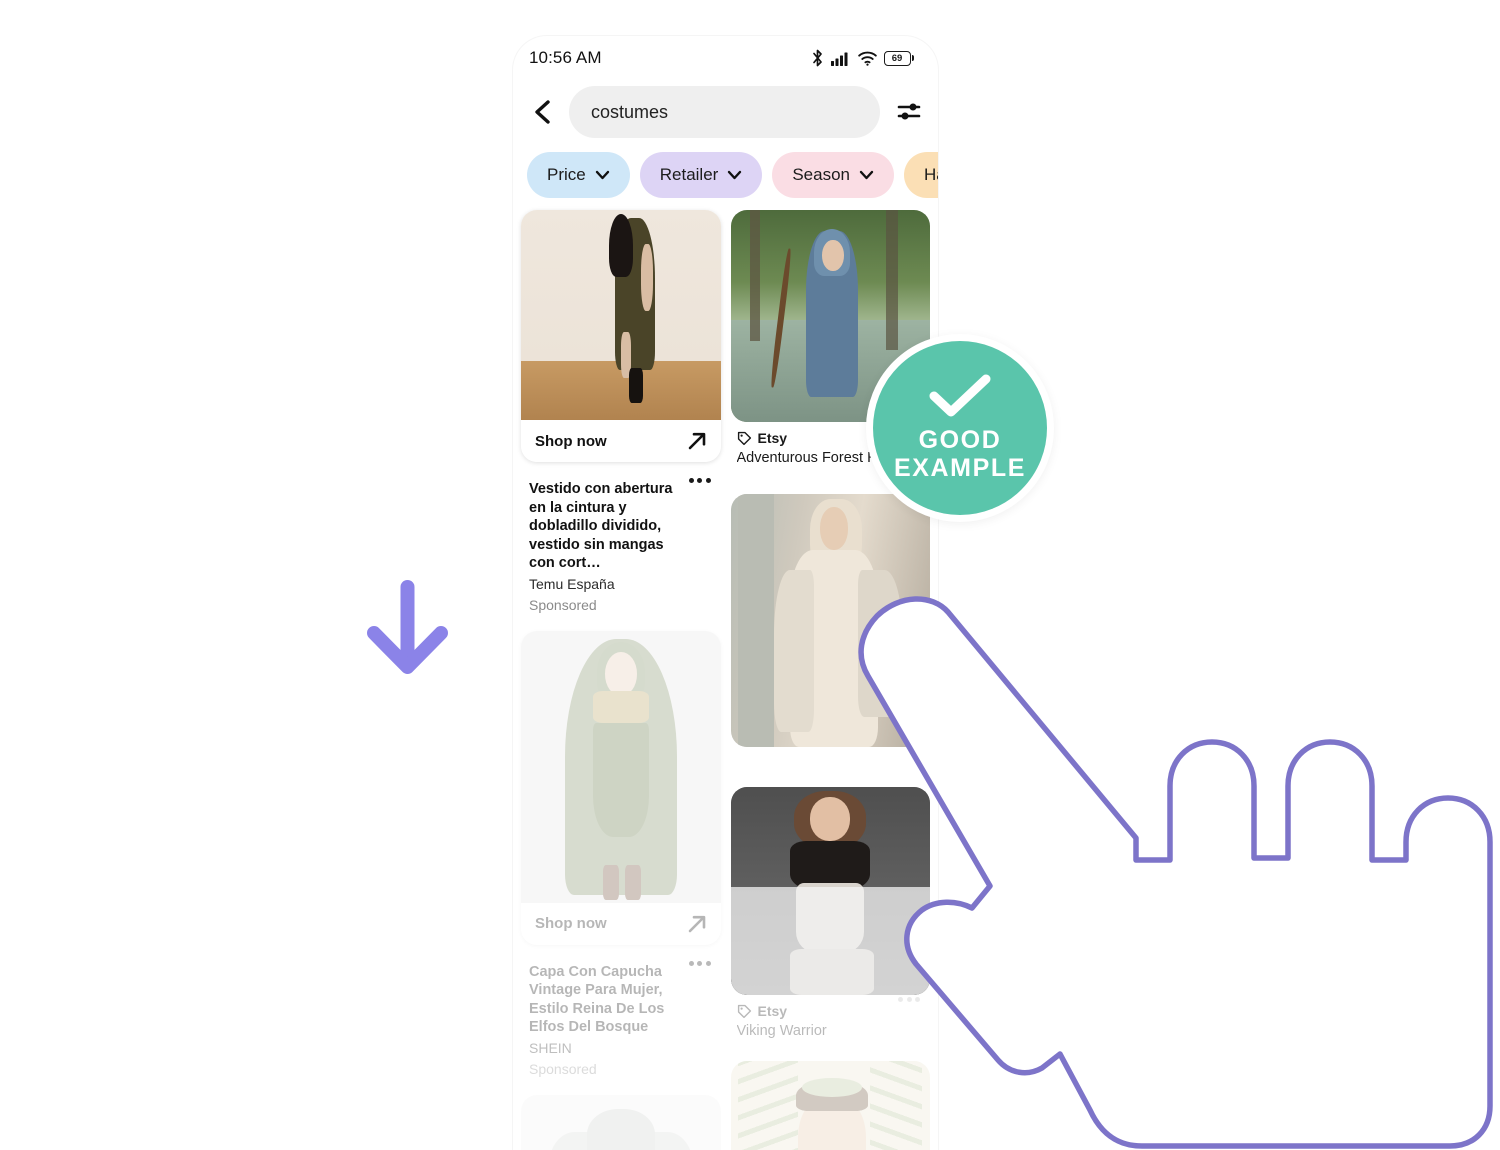 Image resolution: width=1500 pixels, height=1150 pixels. I want to click on bluetooth-icon, so click(817, 58).